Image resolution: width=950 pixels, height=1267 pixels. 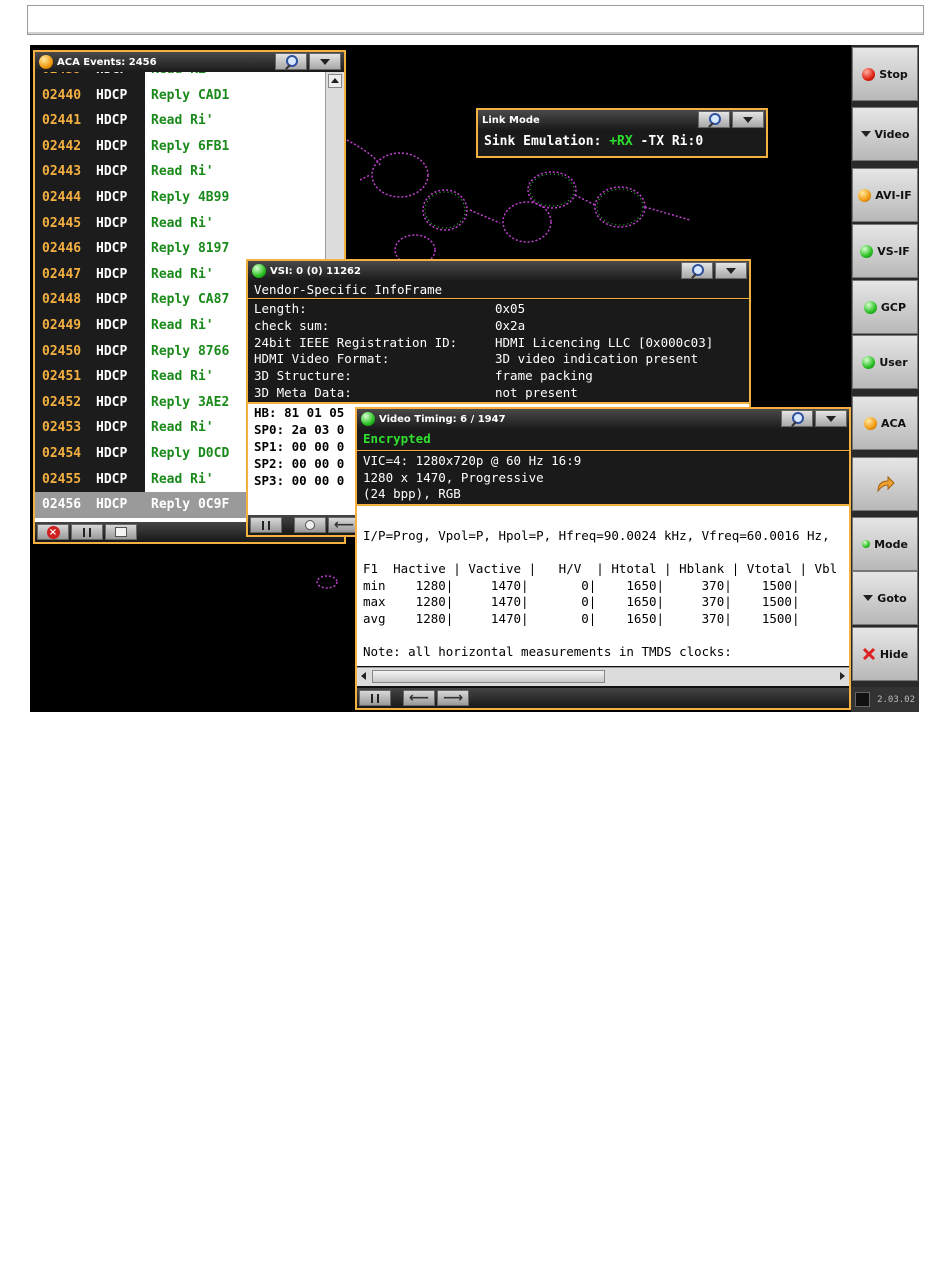 I want to click on link-mode-title: Link Mode, so click(x=511, y=120).